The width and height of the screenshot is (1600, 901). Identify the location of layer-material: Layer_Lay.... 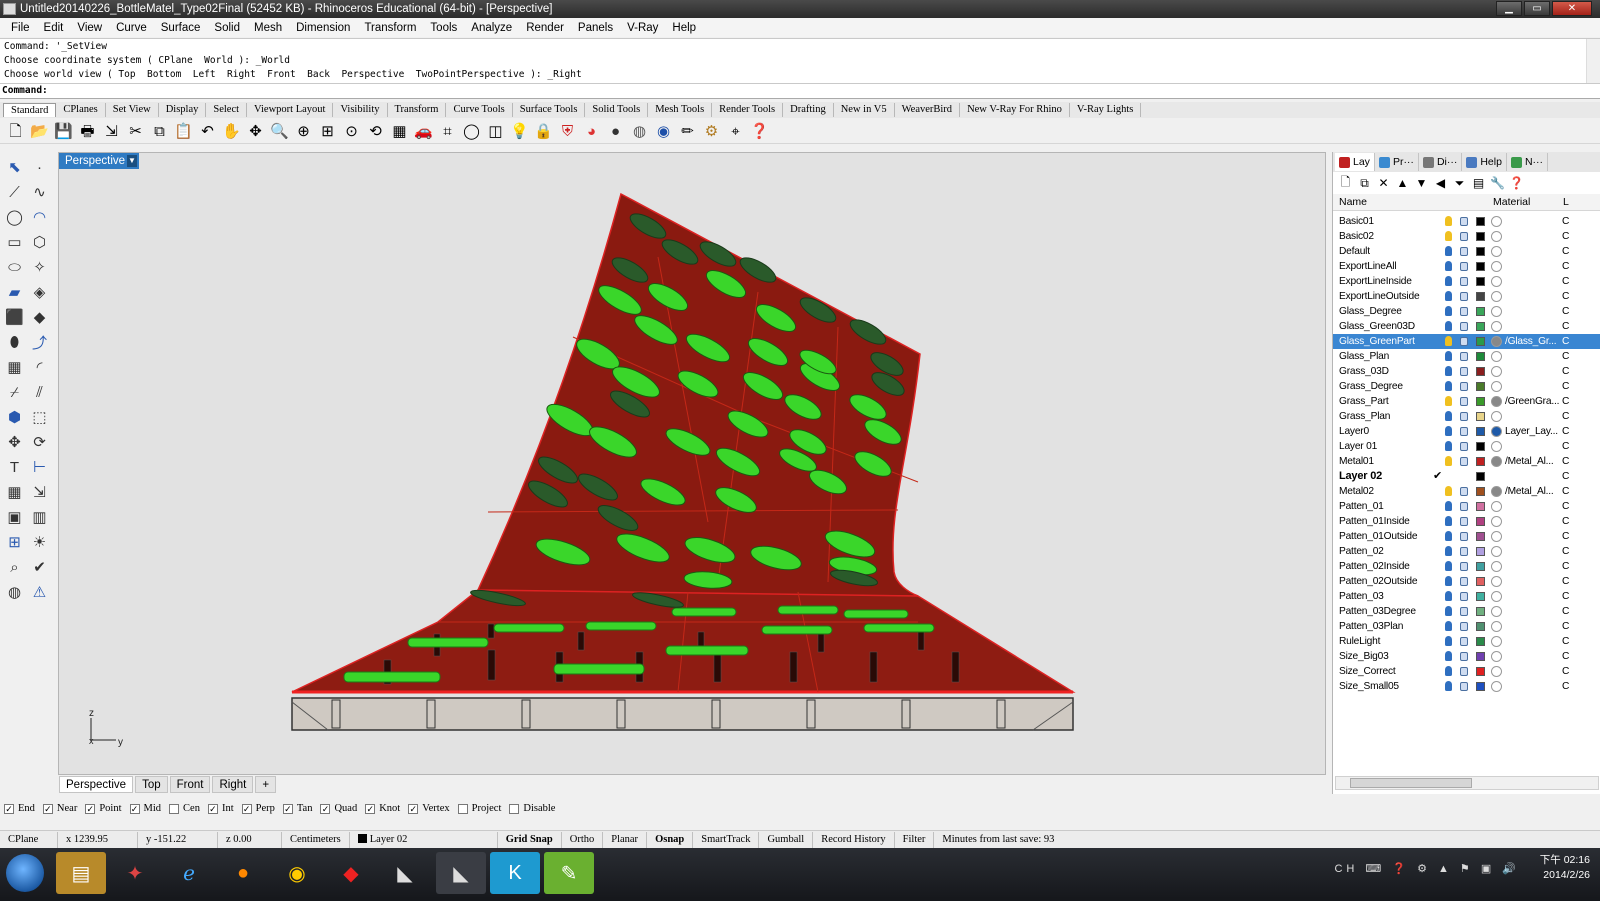
(1532, 431).